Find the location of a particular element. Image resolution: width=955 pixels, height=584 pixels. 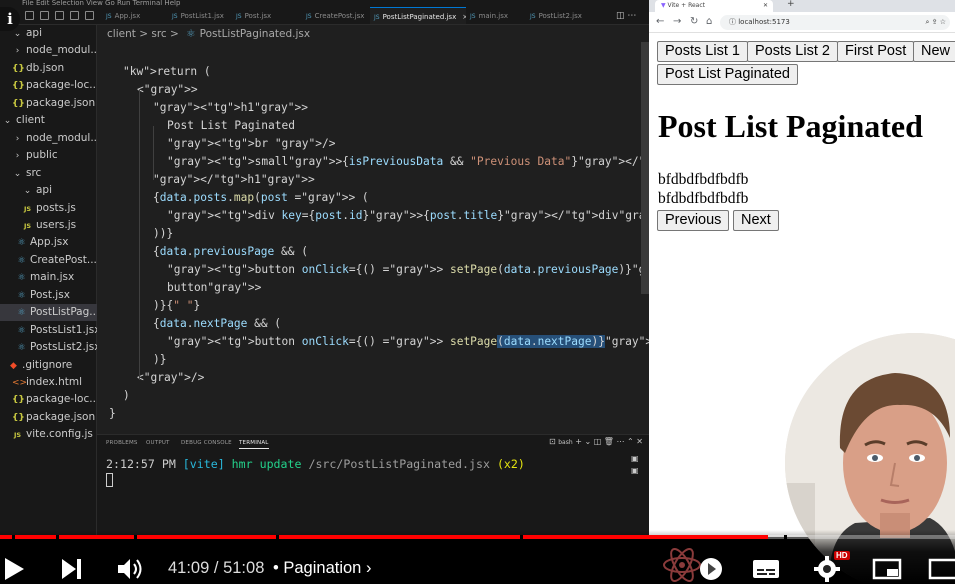

autoplay-icon is located at coordinates (711, 570).